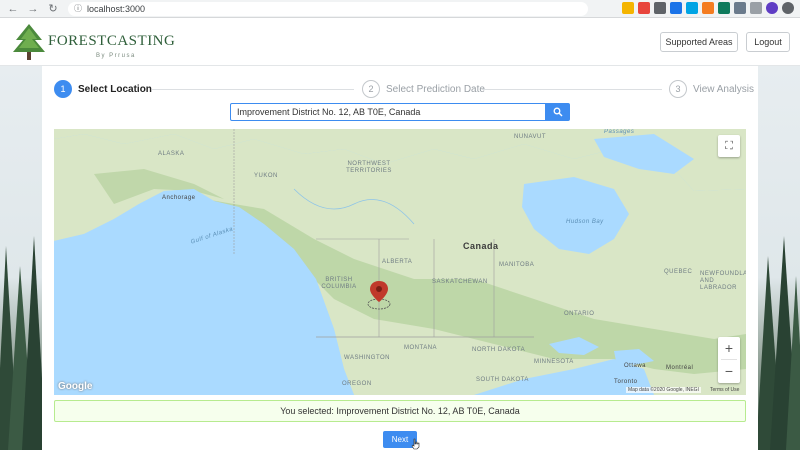 The height and width of the screenshot is (450, 800). What do you see at coordinates (379, 297) in the screenshot?
I see `location-marker-icon` at bounding box center [379, 297].